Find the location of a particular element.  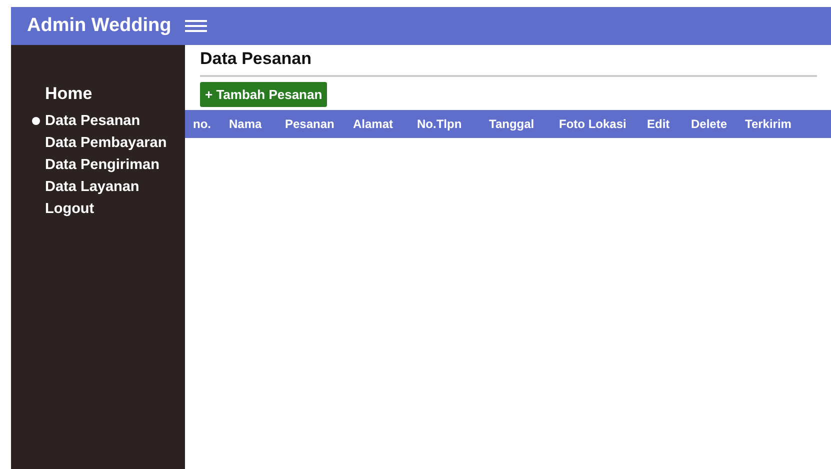

column-header: no. is located at coordinates (202, 124).